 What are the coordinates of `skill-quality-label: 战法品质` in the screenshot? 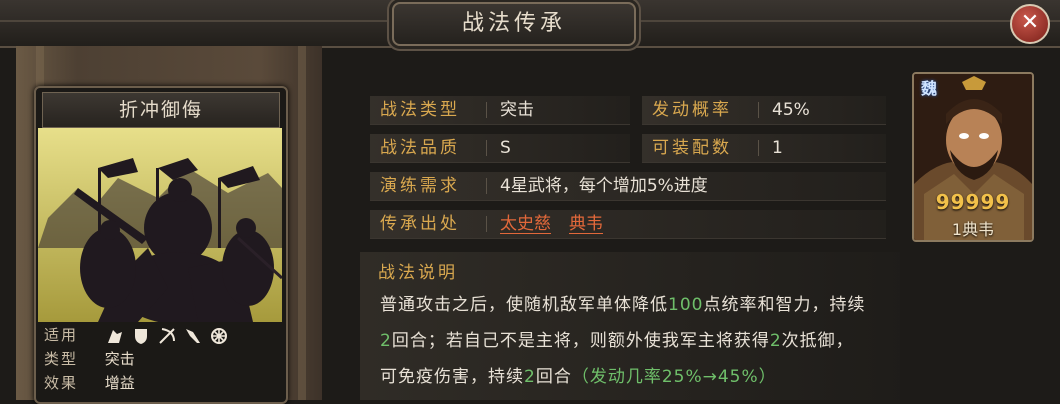 It's located at (420, 148).